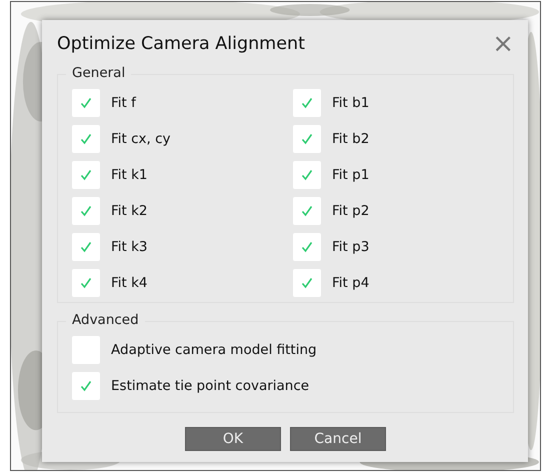  What do you see at coordinates (214, 350) in the screenshot?
I see `checkbox-label: Adaptive camera model fitting` at bounding box center [214, 350].